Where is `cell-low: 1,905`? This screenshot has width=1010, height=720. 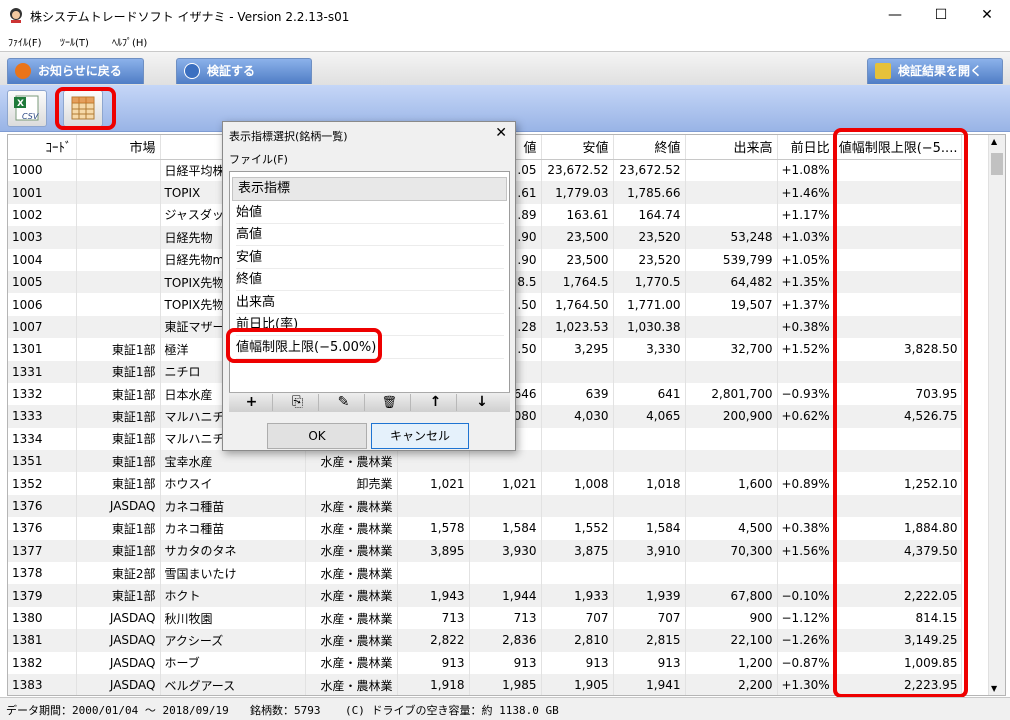 cell-low: 1,905 is located at coordinates (577, 684).